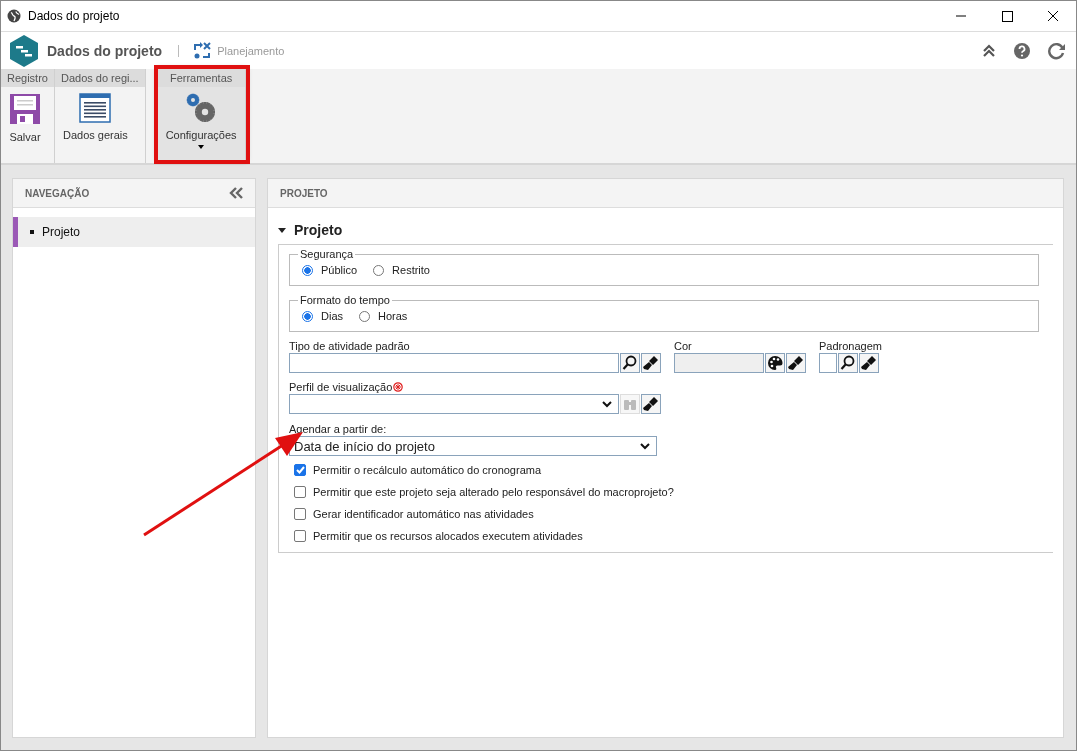 The height and width of the screenshot is (751, 1077). What do you see at coordinates (1057, 50) in the screenshot?
I see `refresh-icon` at bounding box center [1057, 50].